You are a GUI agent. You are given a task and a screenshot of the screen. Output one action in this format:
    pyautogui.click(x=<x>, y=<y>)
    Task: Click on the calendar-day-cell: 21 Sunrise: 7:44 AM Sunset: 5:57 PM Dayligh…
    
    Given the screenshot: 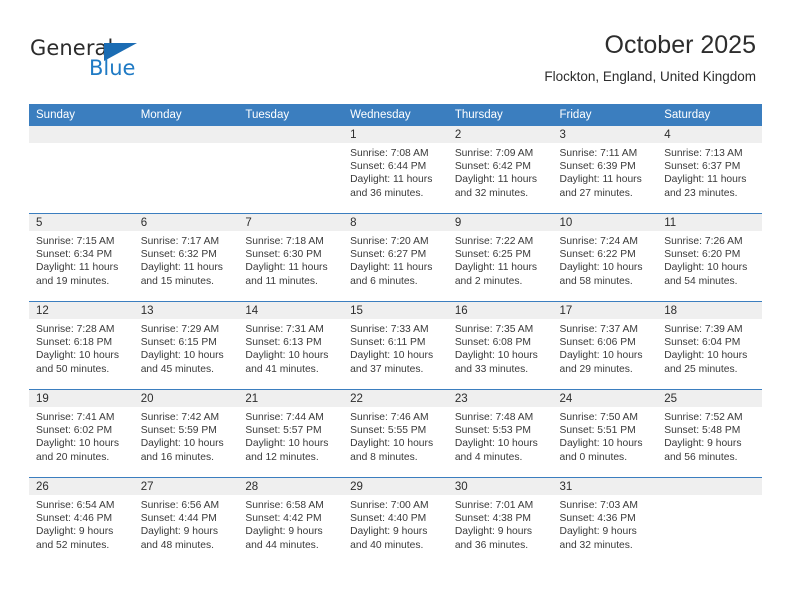 What is the action you would take?
    pyautogui.click(x=291, y=433)
    